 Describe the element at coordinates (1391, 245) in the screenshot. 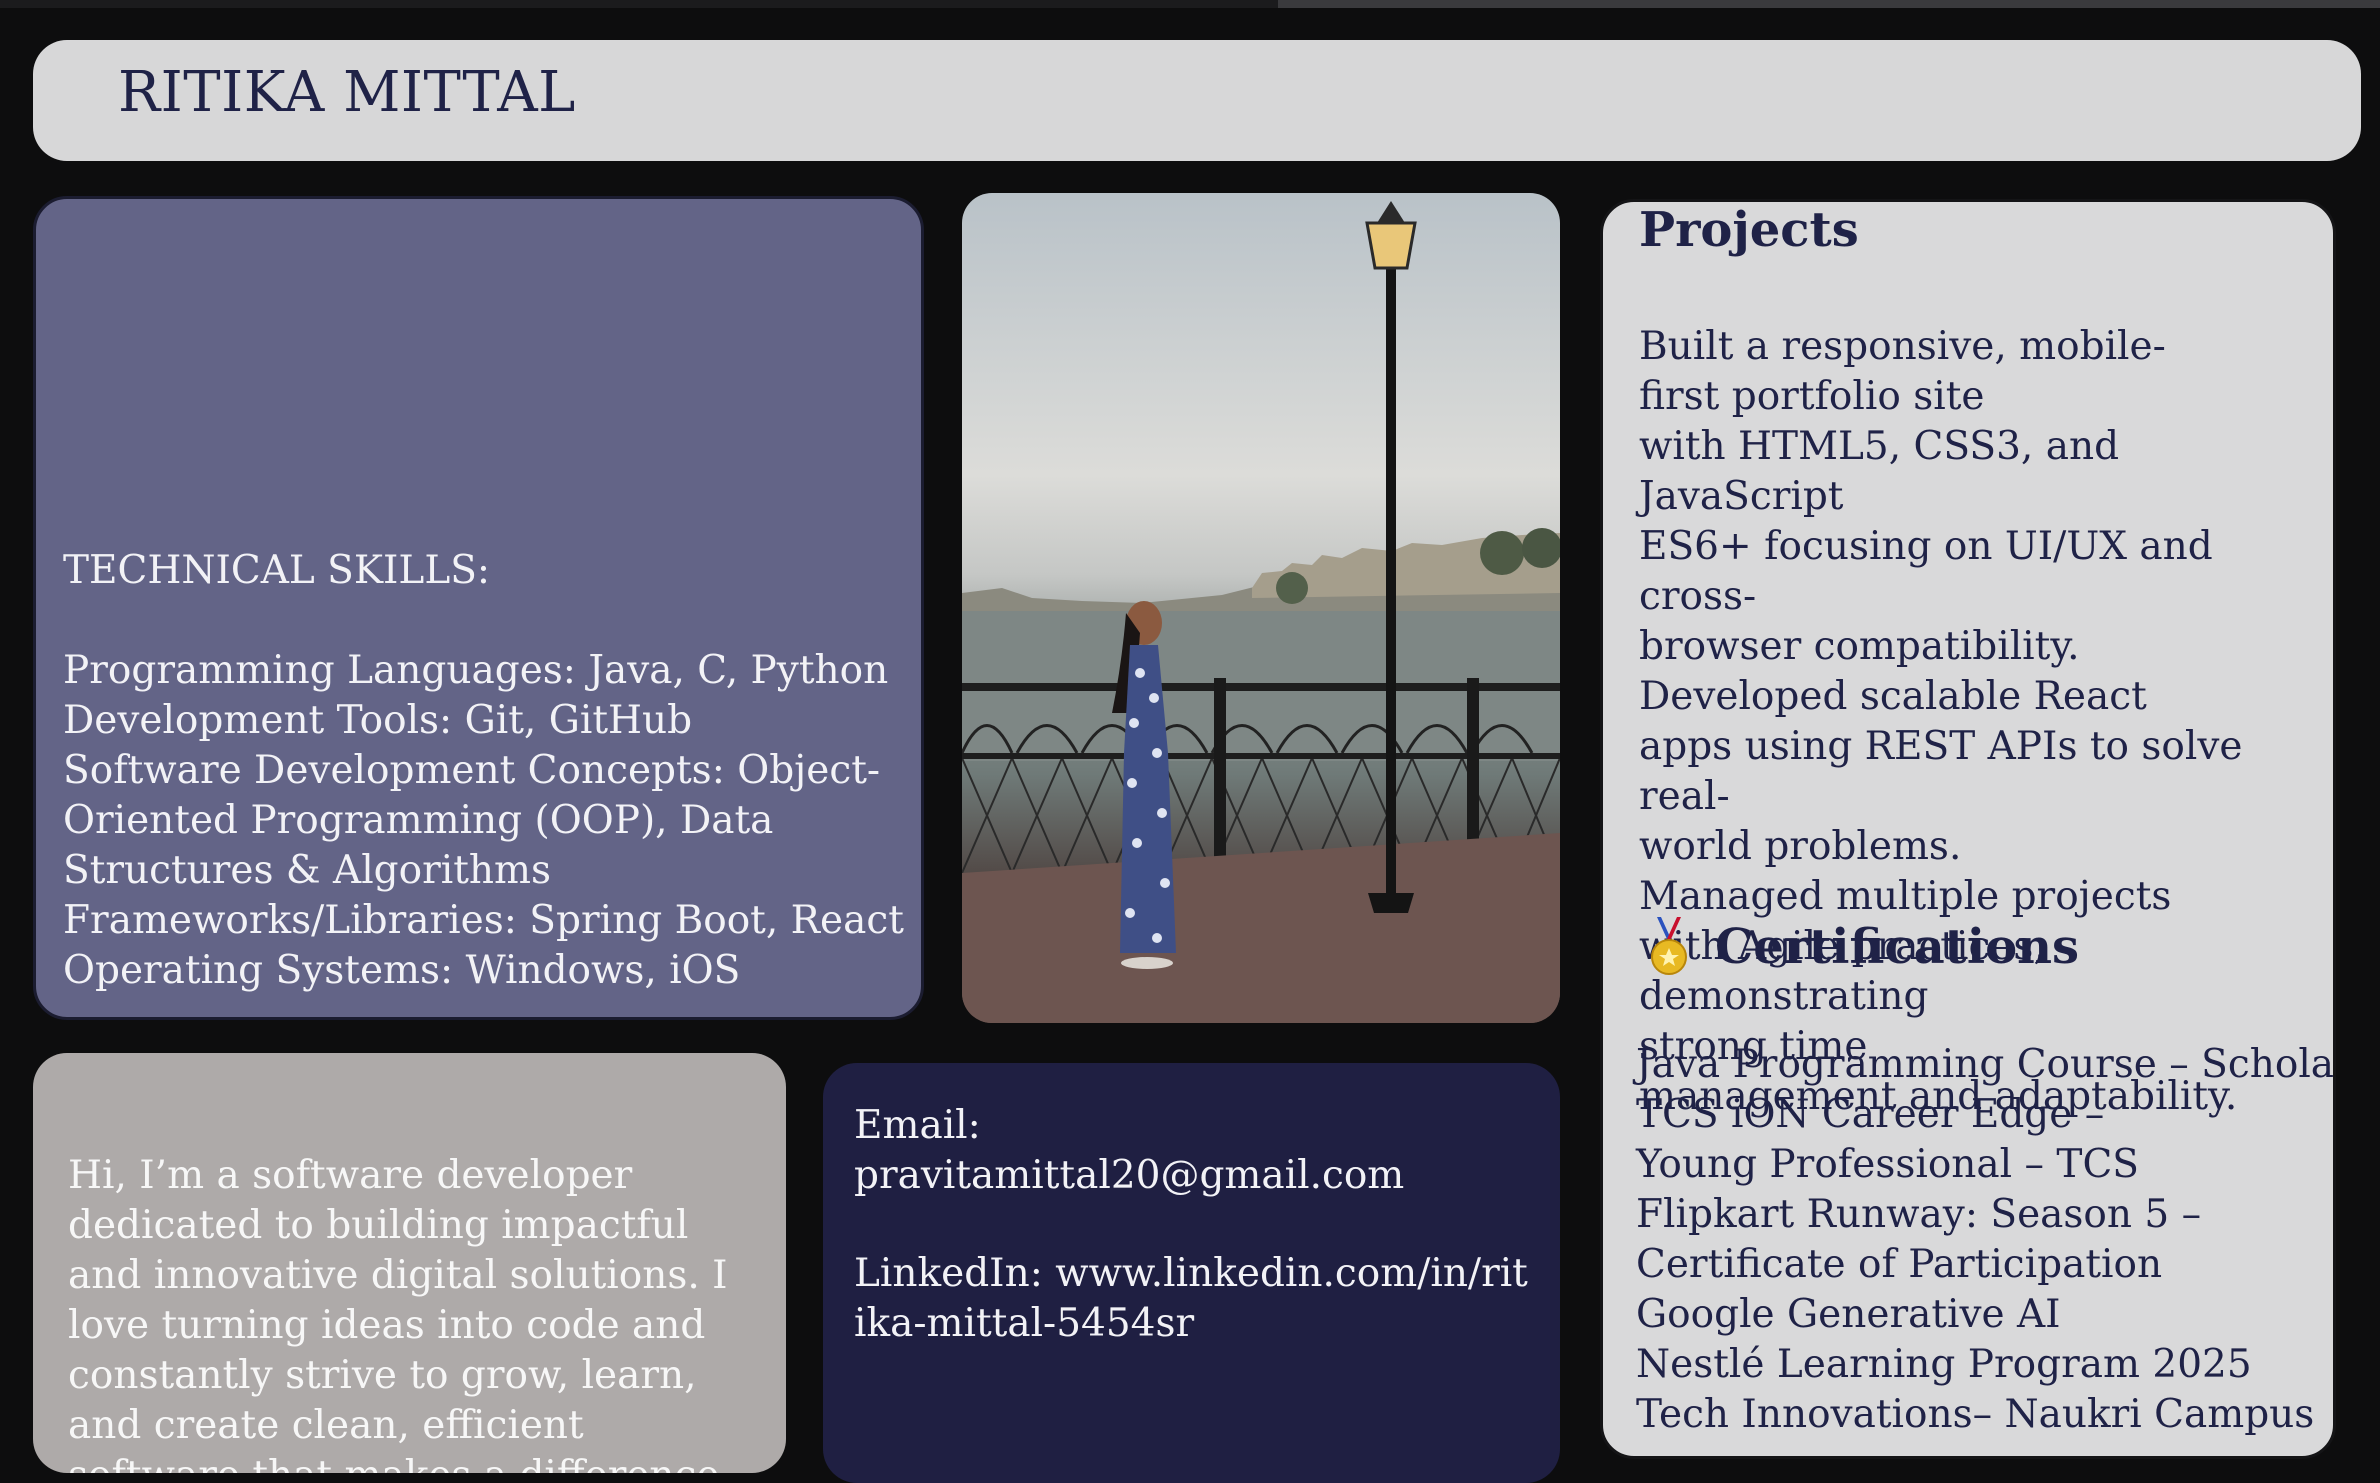

I see `lamp-light` at that location.